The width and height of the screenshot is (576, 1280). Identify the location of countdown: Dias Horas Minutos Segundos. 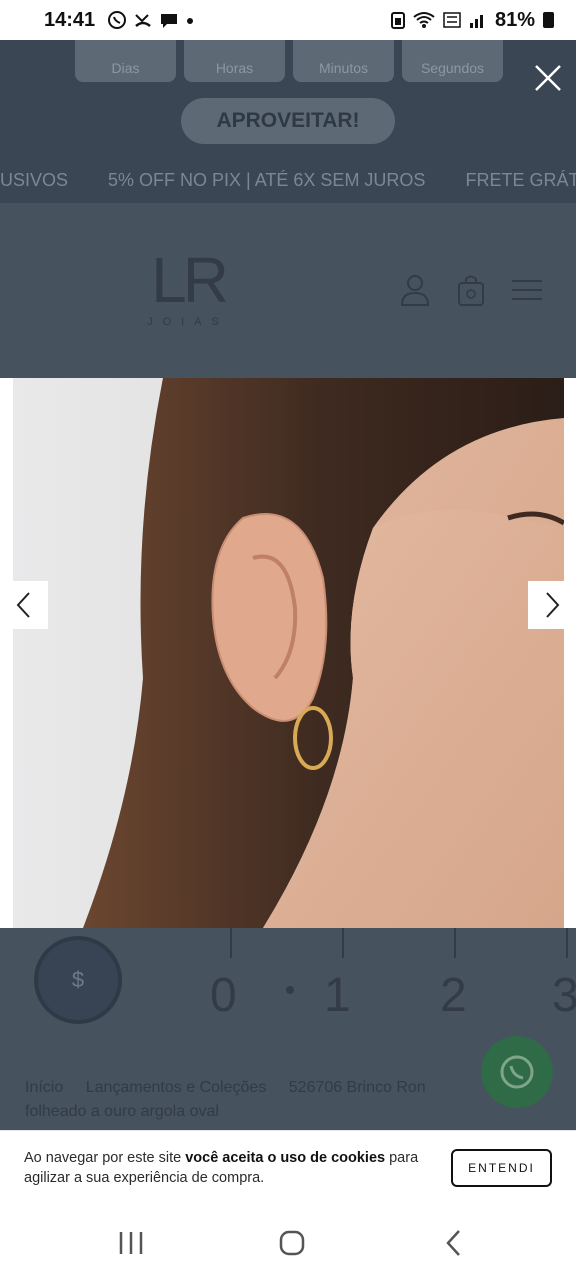
(289, 61).